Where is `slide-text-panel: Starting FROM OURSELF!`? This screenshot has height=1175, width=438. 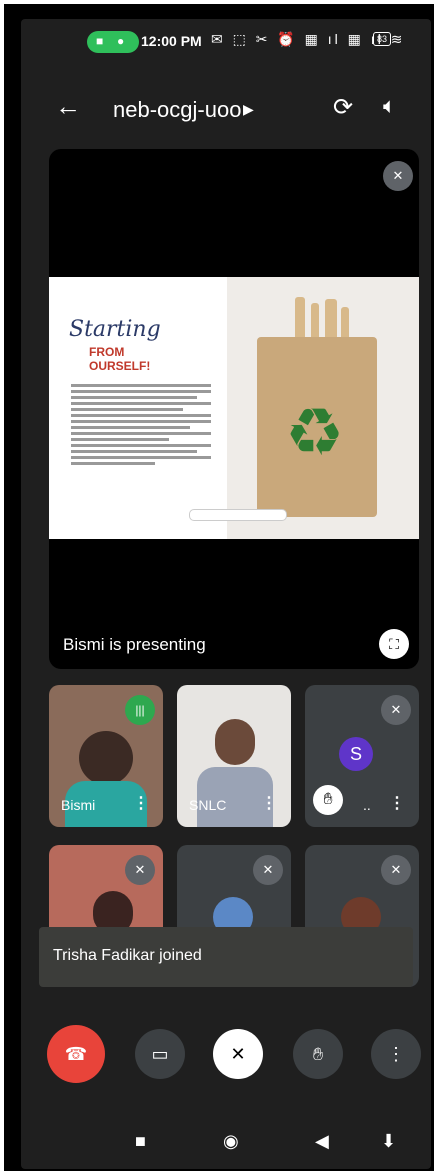
slide-text-panel: Starting FROM OURSELF! is located at coordinates (138, 408).